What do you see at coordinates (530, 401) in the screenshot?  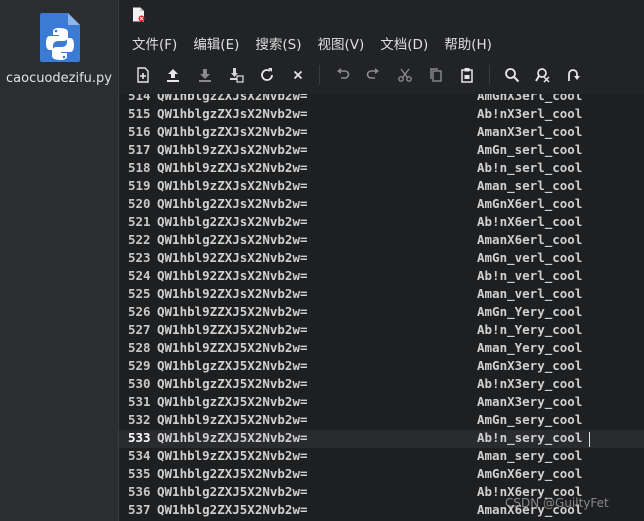 I see `decoded-text: AmanX3ery_cool` at bounding box center [530, 401].